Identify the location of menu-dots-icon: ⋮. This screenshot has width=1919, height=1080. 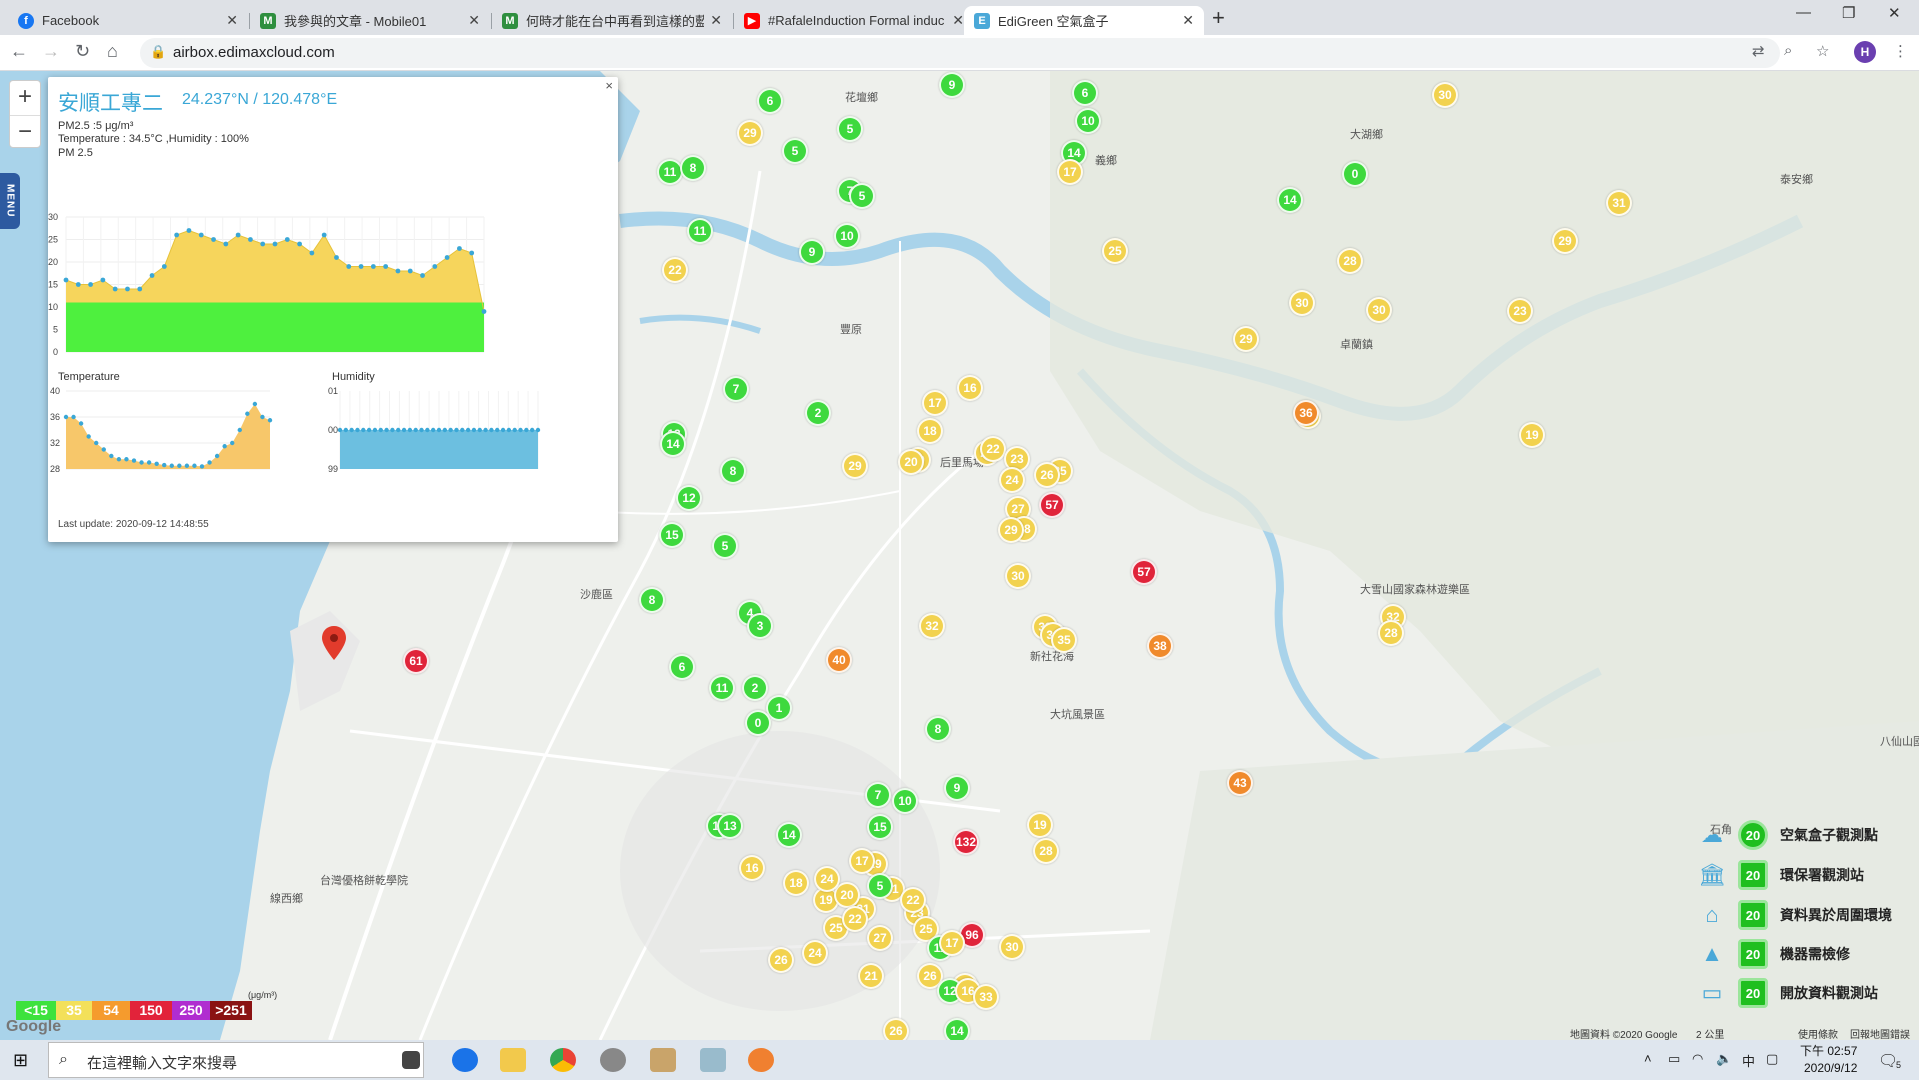
(1900, 51).